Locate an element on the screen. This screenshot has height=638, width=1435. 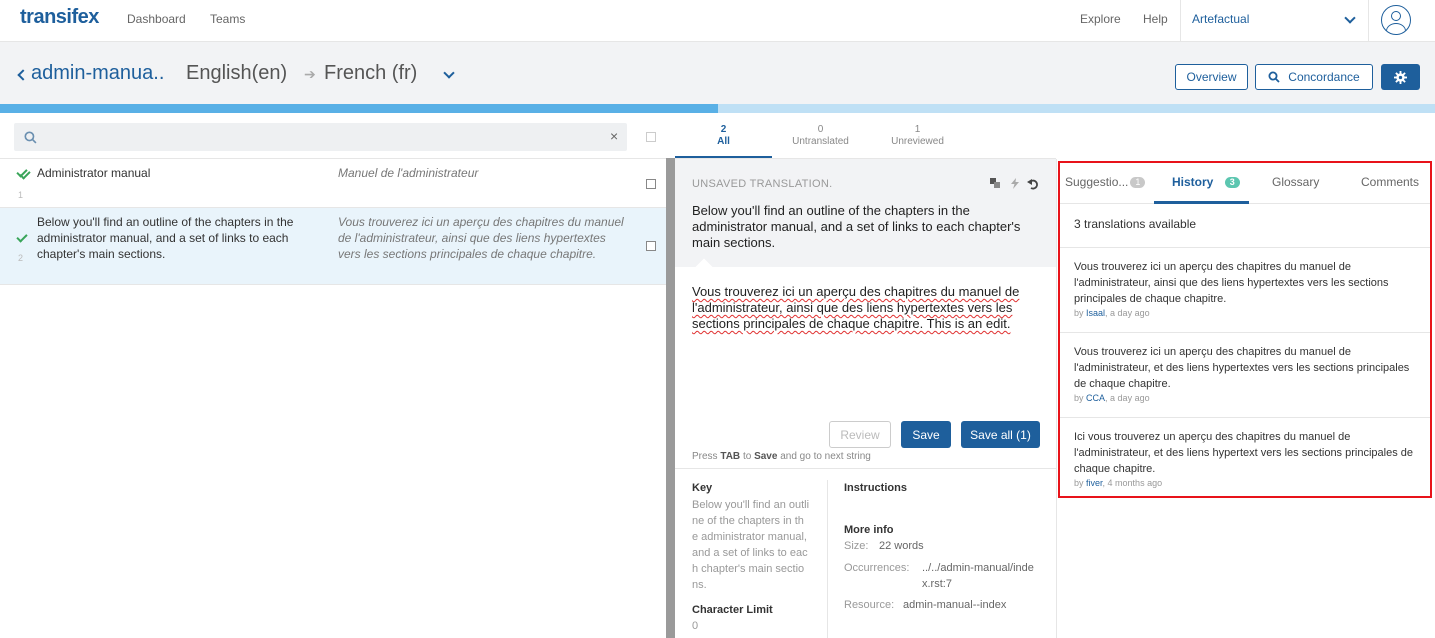
filter-tab-unreviewed: 1 Unreviewed is located at coordinates (917, 136).